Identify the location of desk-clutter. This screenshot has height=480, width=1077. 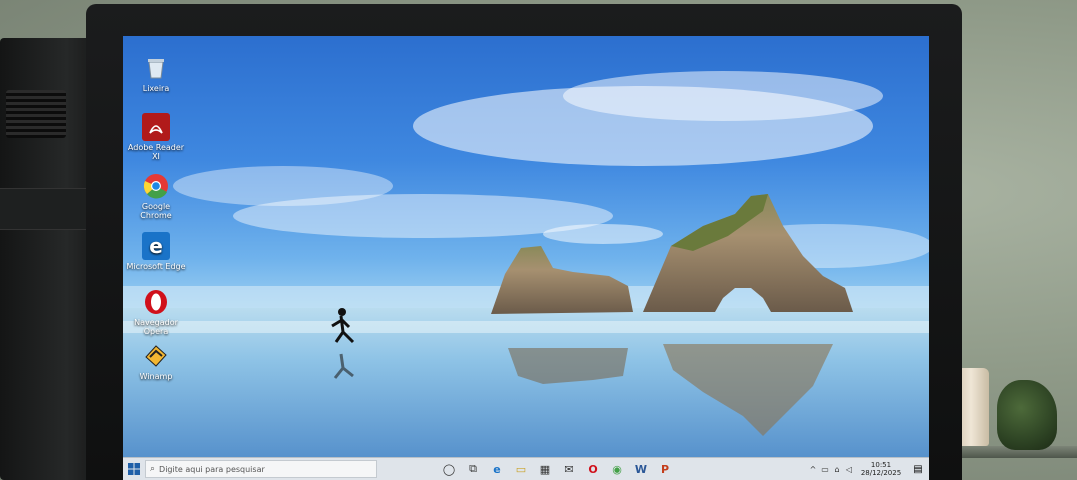
(1009, 420).